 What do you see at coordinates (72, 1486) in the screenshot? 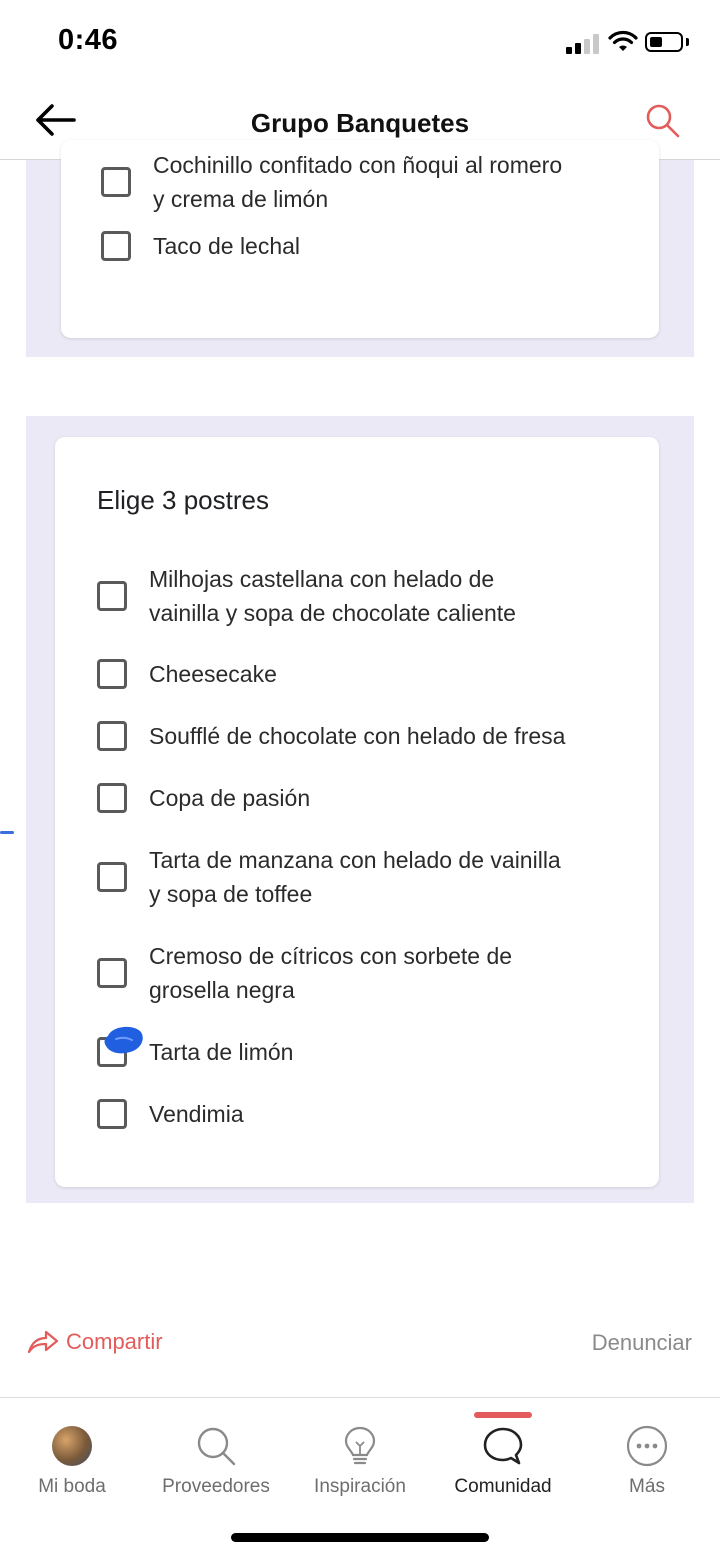
I see `nav-label: Mi boda` at bounding box center [72, 1486].